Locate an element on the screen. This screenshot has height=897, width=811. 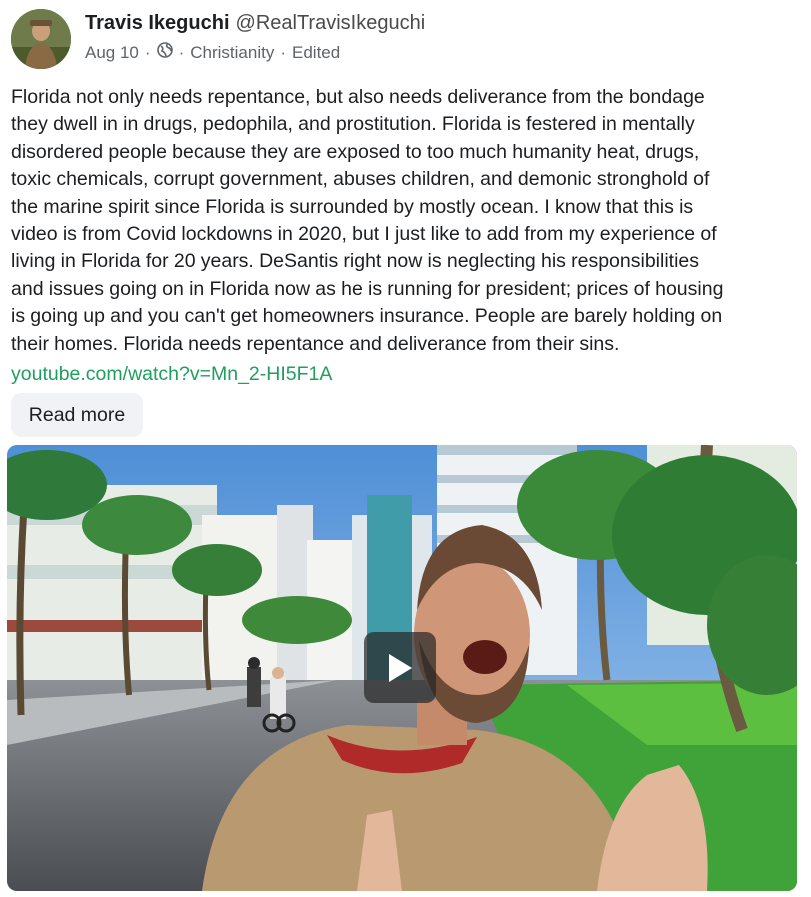
play-icon is located at coordinates (400, 667).